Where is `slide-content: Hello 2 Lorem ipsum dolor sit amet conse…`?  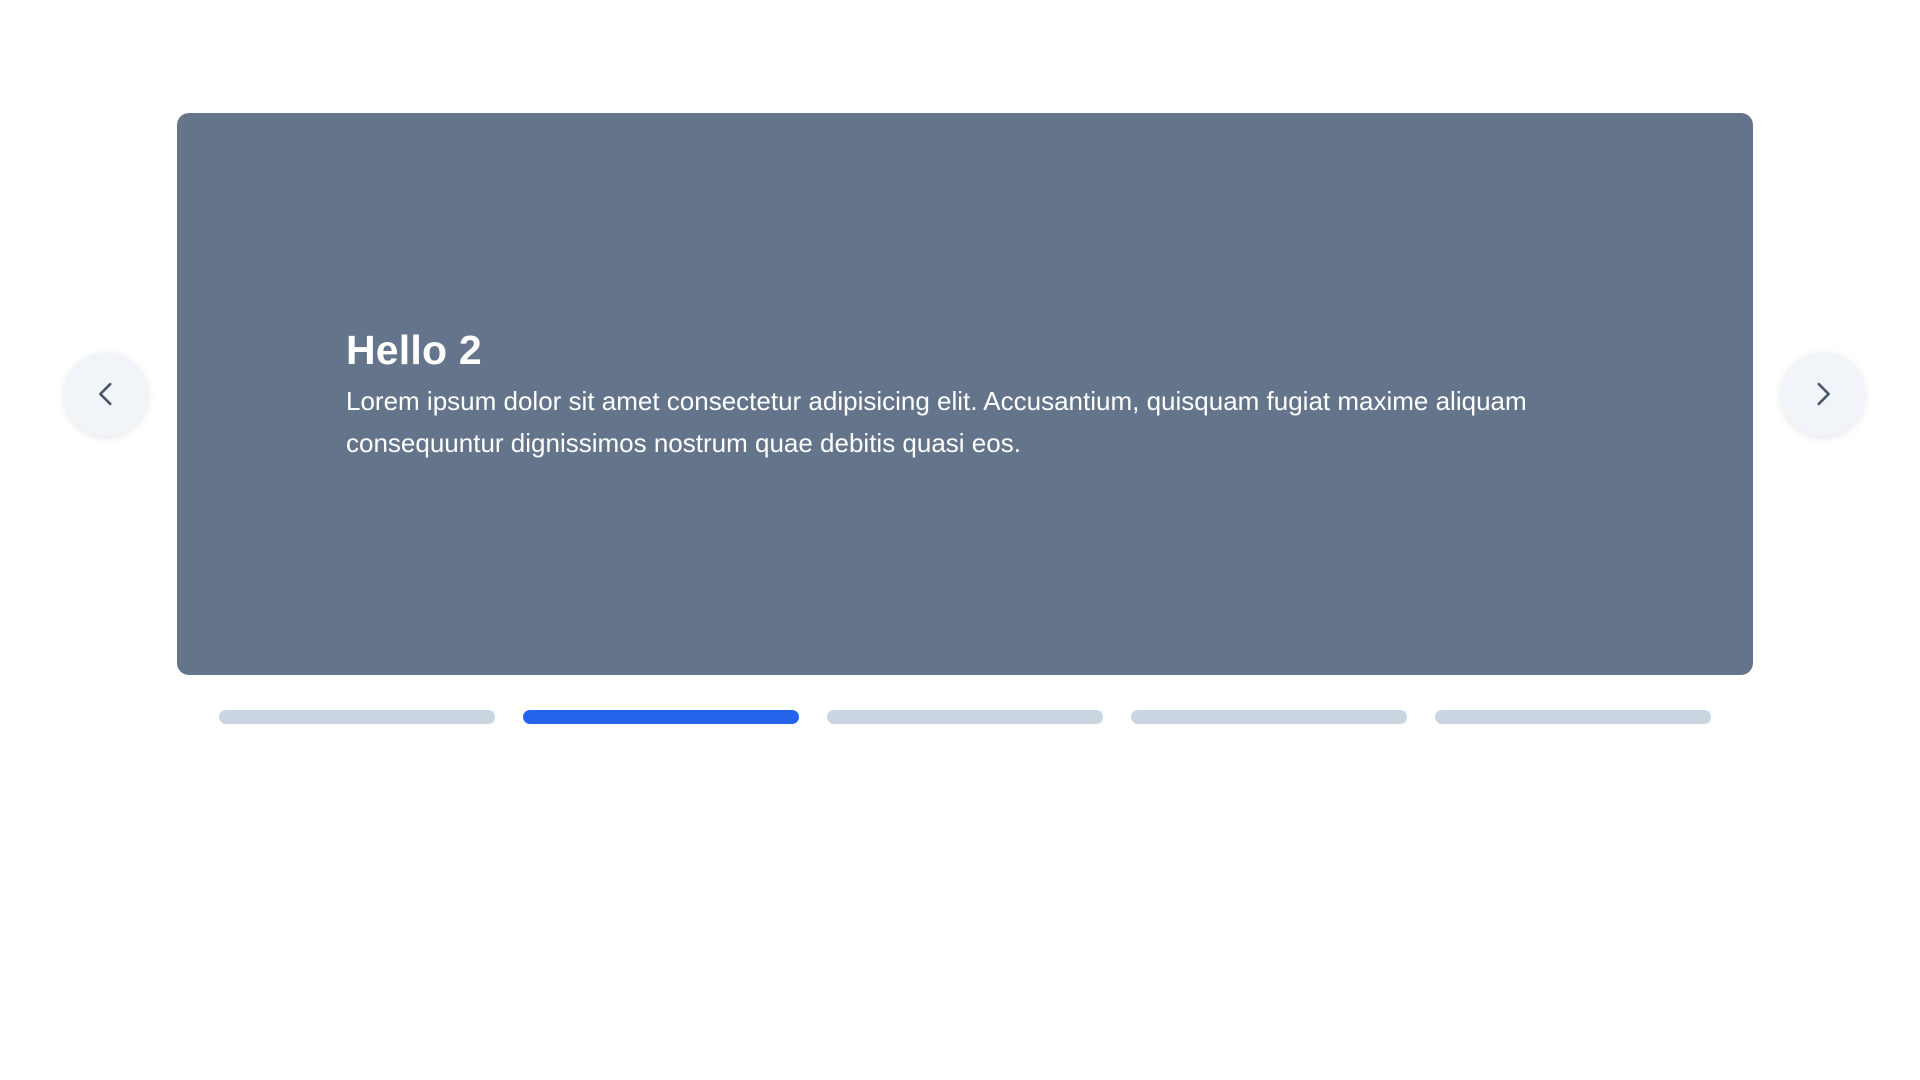 slide-content: Hello 2 Lorem ipsum dolor sit amet conse… is located at coordinates (966, 395).